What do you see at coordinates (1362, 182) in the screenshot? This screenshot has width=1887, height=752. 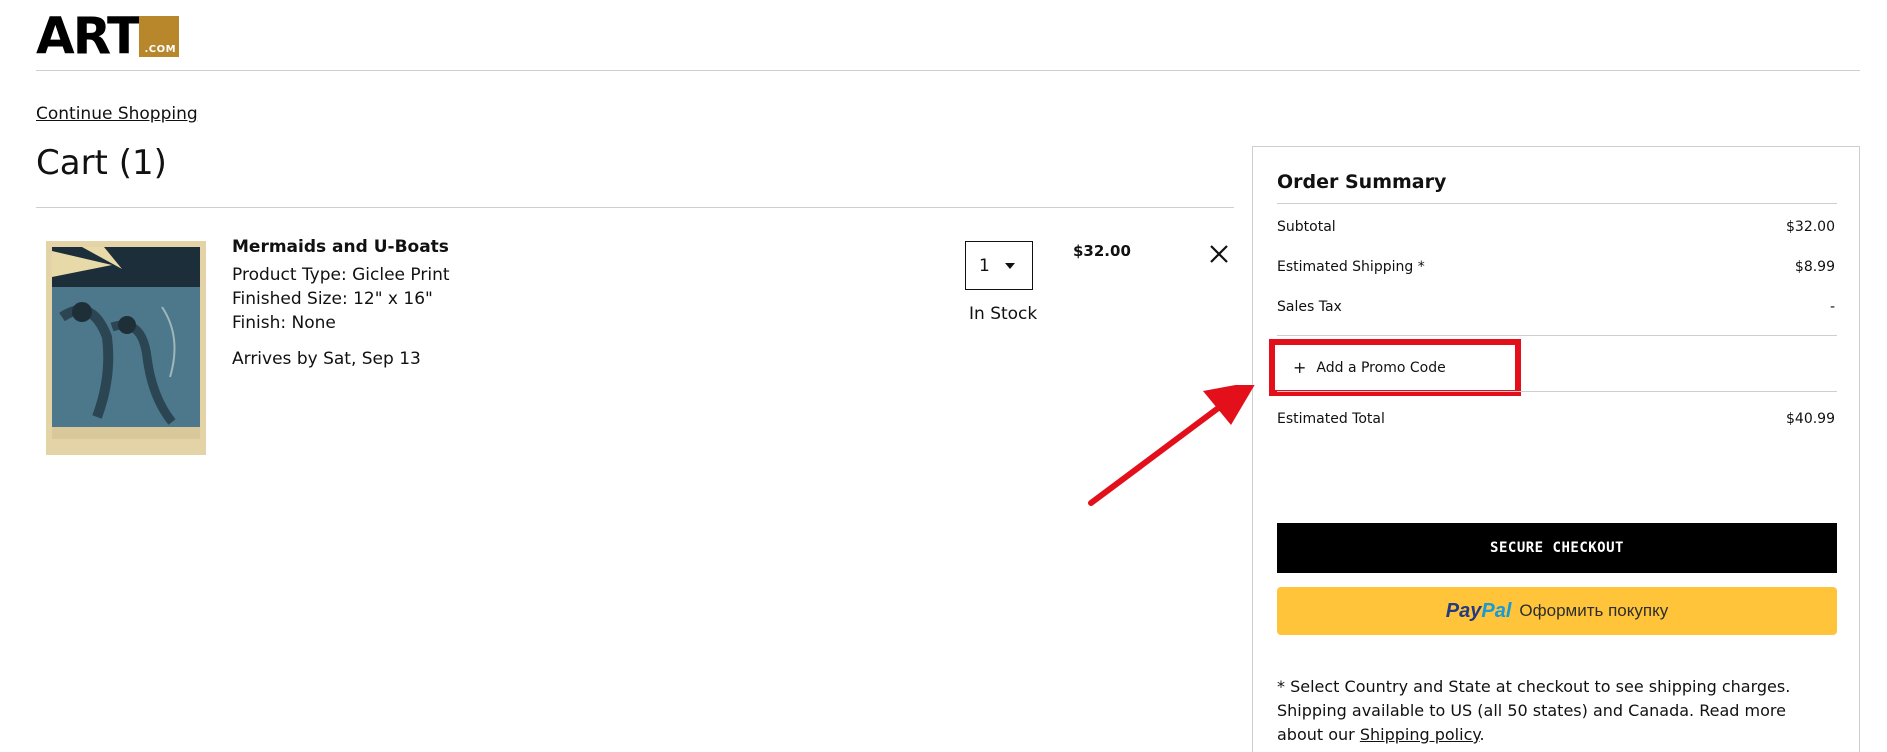 I see `order-summary-title: Order Summary` at bounding box center [1362, 182].